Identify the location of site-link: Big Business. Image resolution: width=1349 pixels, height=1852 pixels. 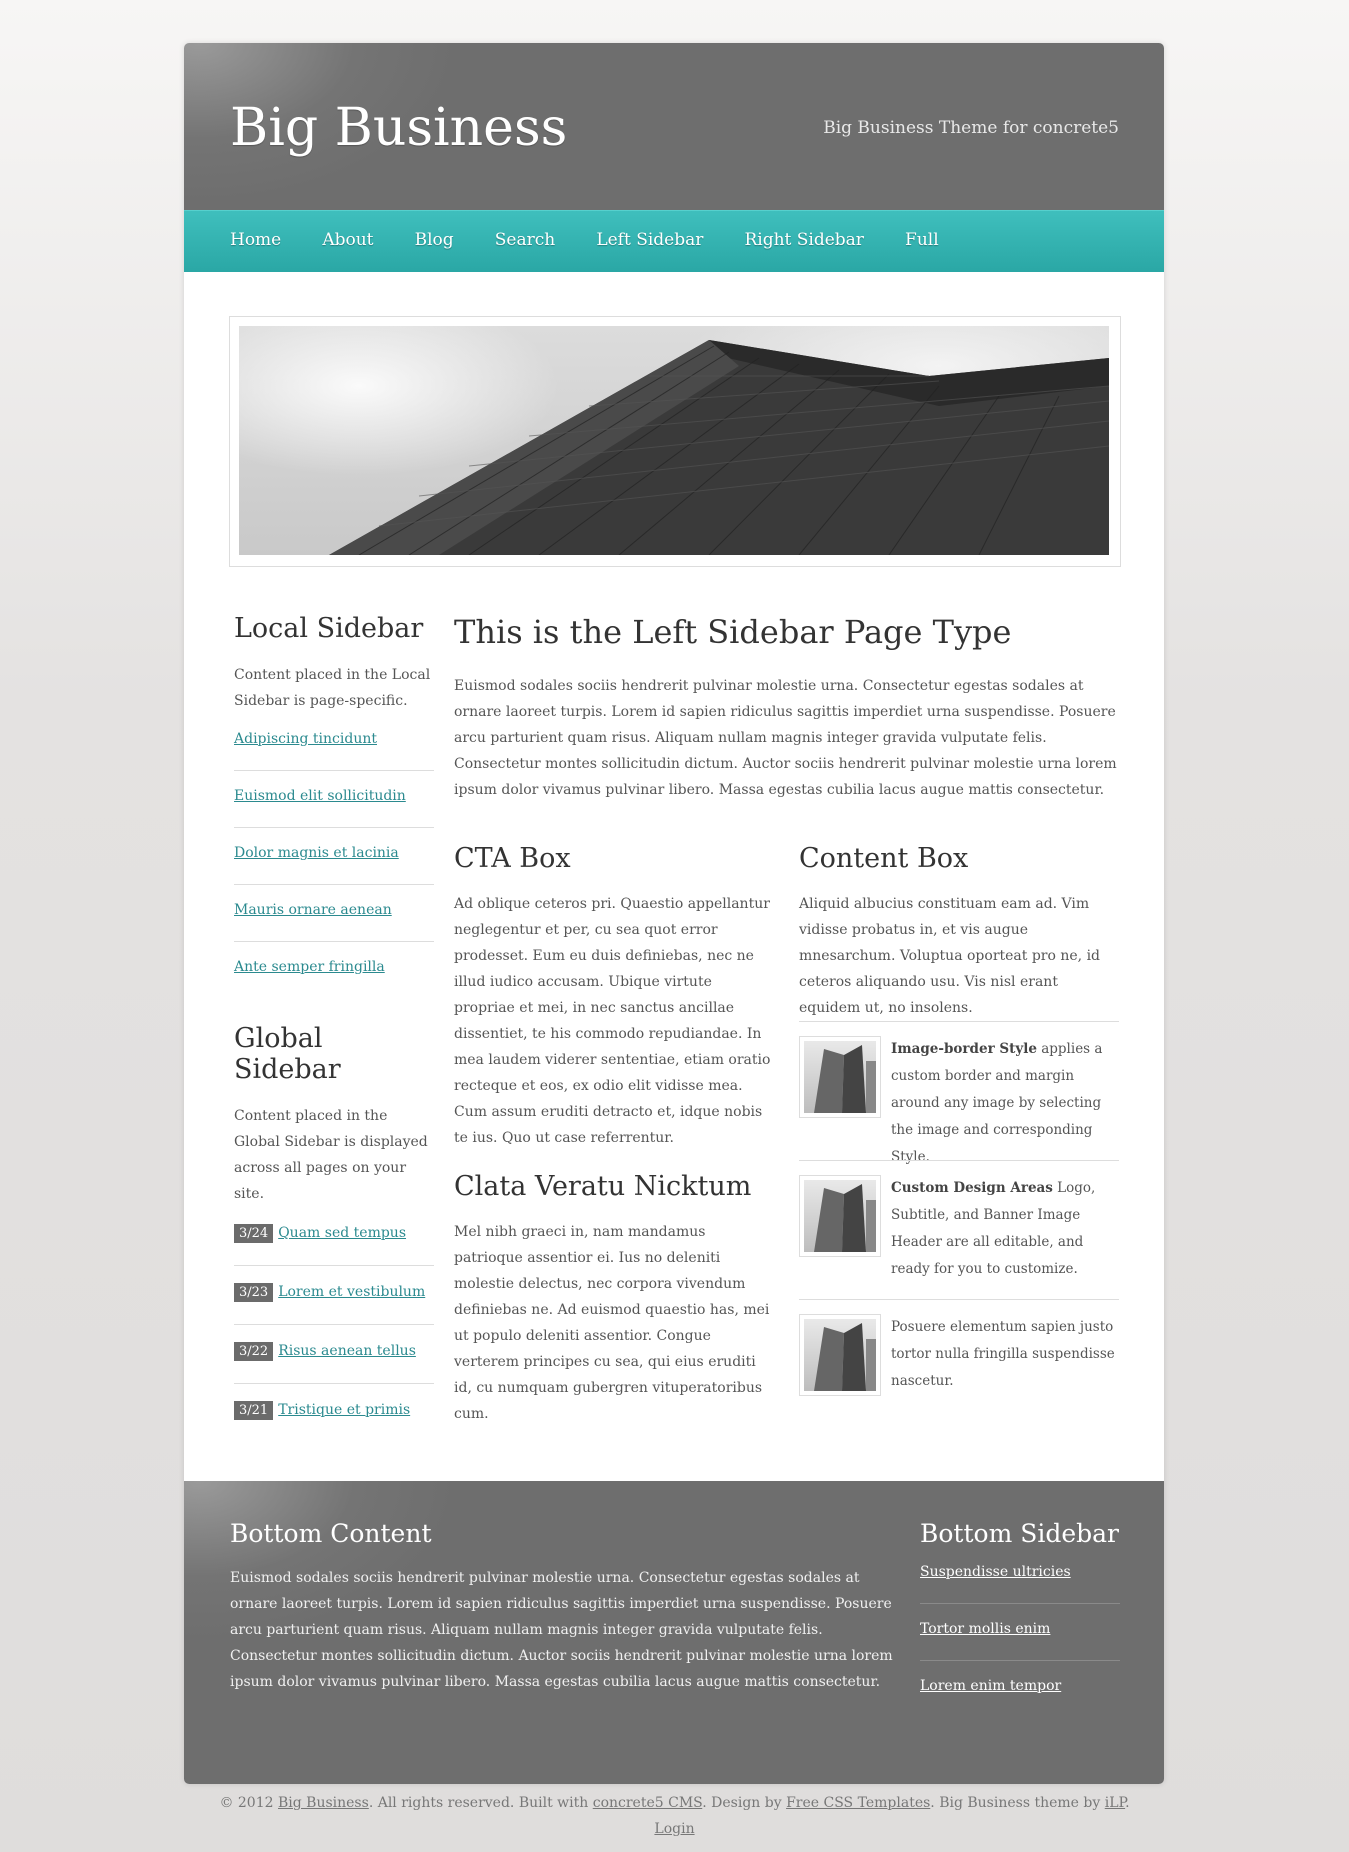
(323, 1803).